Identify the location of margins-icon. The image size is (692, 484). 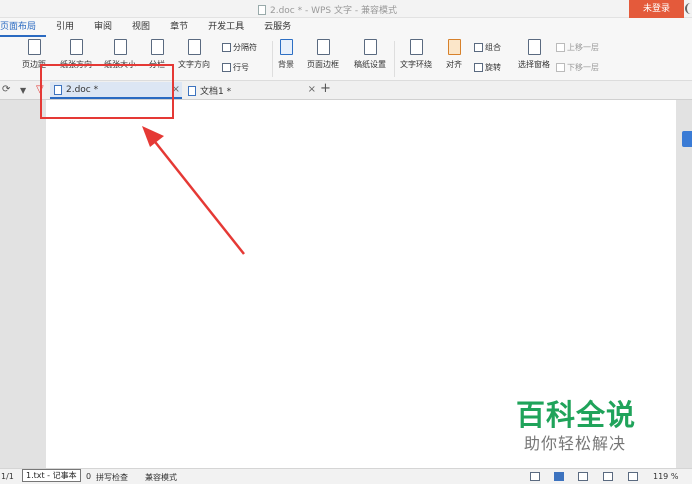
(34, 47).